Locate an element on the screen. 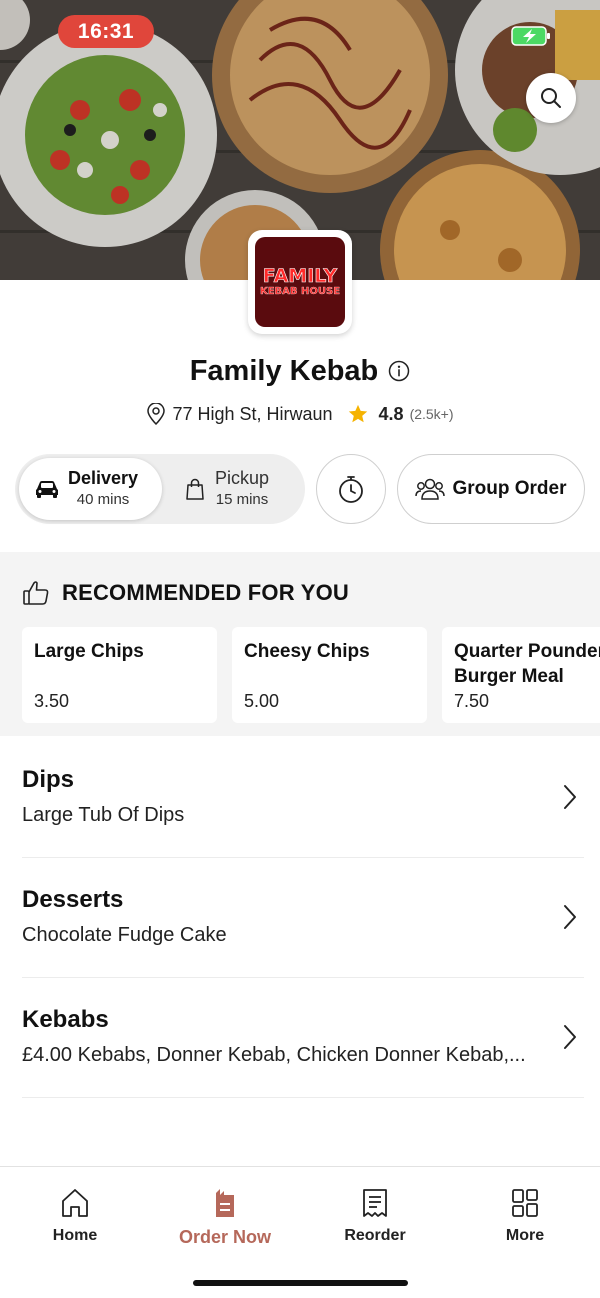 Image resolution: width=600 pixels, height=1298 pixels. star-icon is located at coordinates (357, 413).